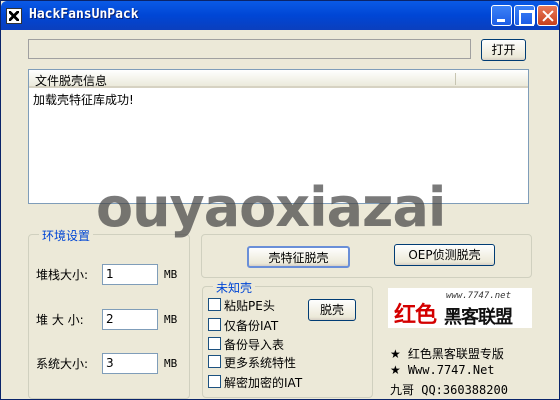  What do you see at coordinates (62, 275) in the screenshot?
I see `stack-size-label: 堆栈大小:` at bounding box center [62, 275].